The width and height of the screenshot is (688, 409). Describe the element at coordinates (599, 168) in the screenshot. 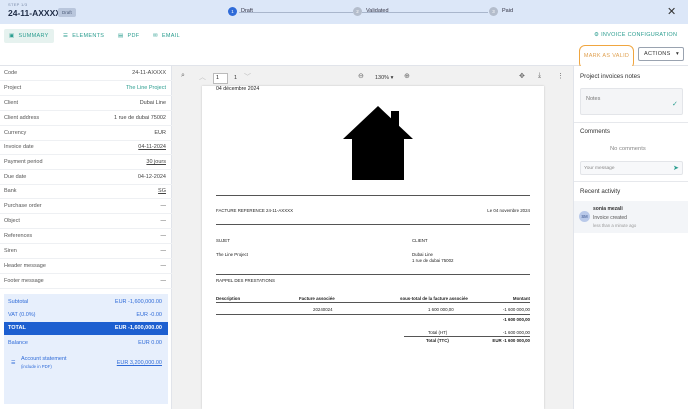

I see `message-placeholder: Your message` at that location.